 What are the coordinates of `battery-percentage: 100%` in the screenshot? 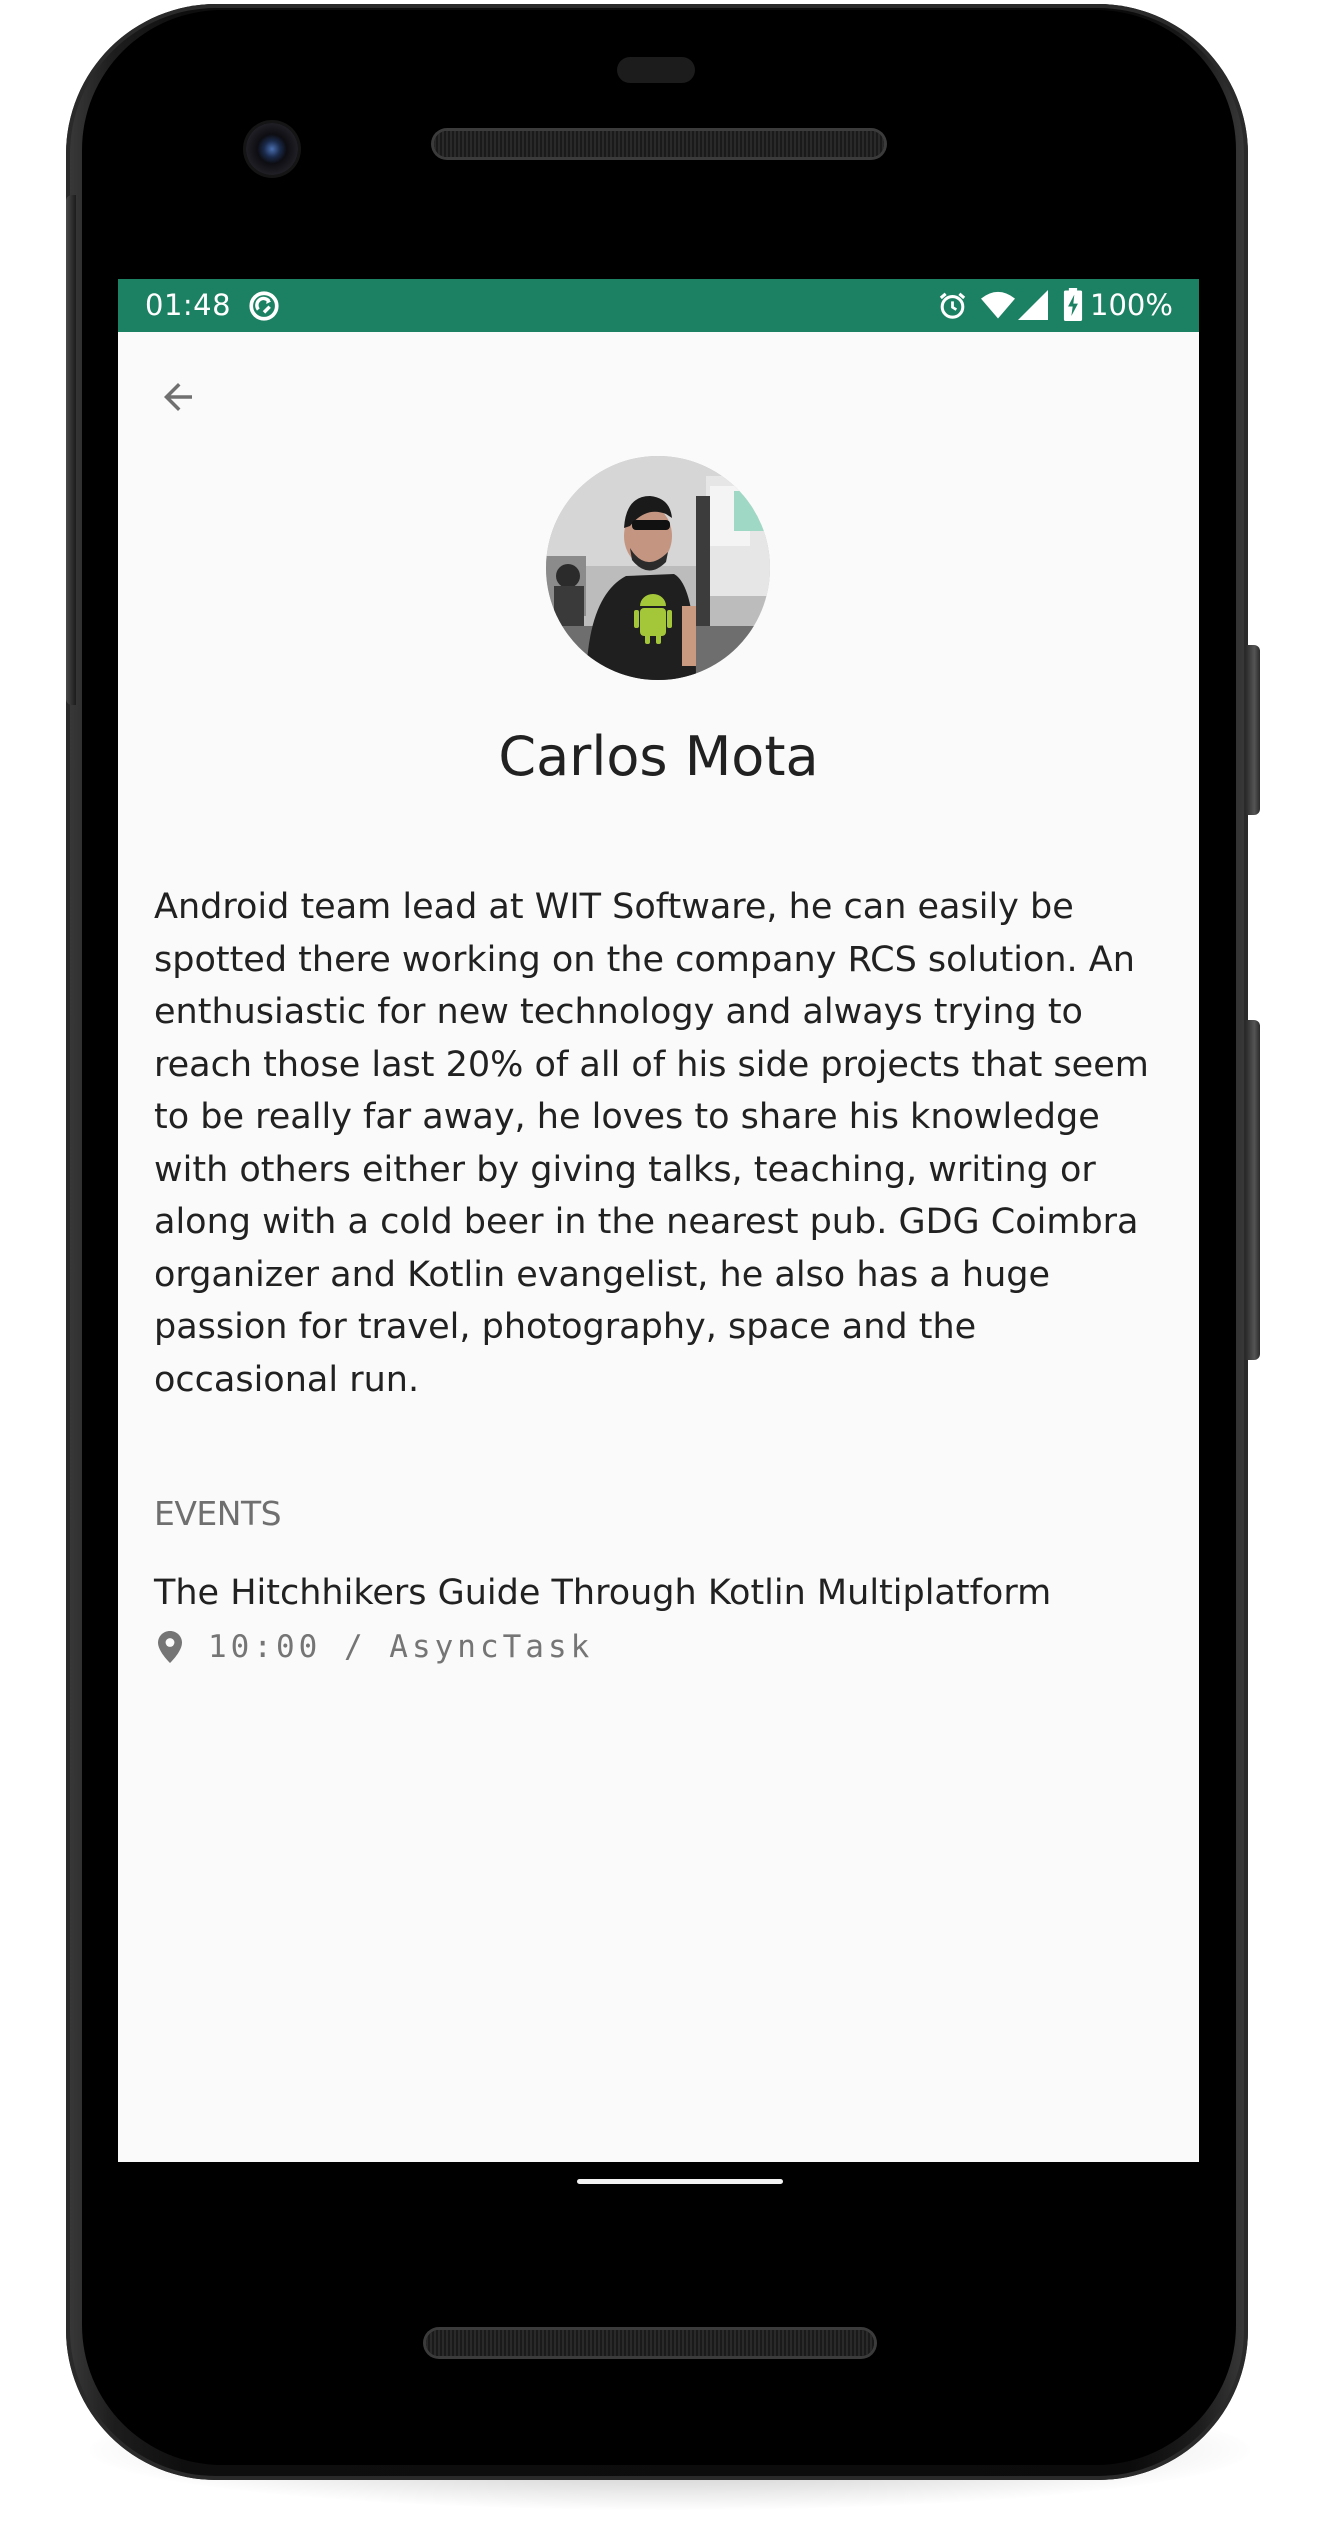 It's located at (1131, 305).